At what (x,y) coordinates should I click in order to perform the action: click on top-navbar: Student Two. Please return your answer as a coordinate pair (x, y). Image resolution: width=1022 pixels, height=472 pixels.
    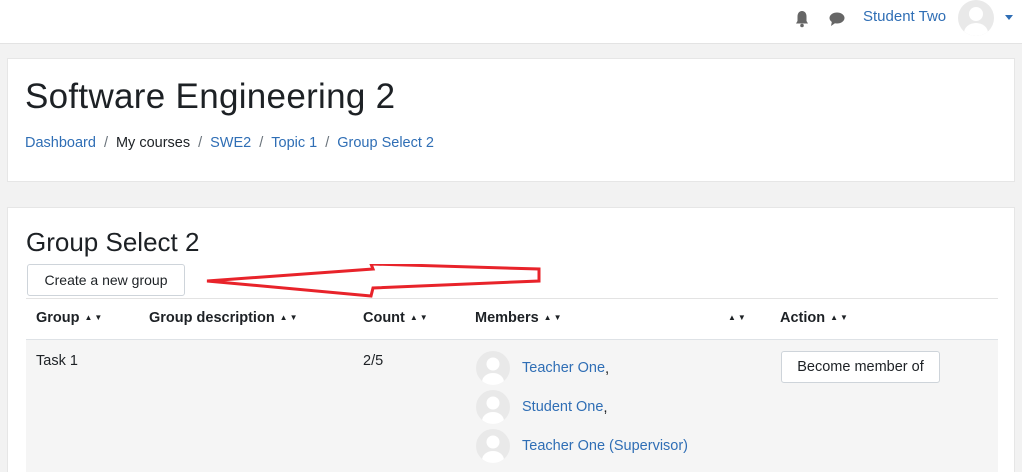
    Looking at the image, I should click on (511, 22).